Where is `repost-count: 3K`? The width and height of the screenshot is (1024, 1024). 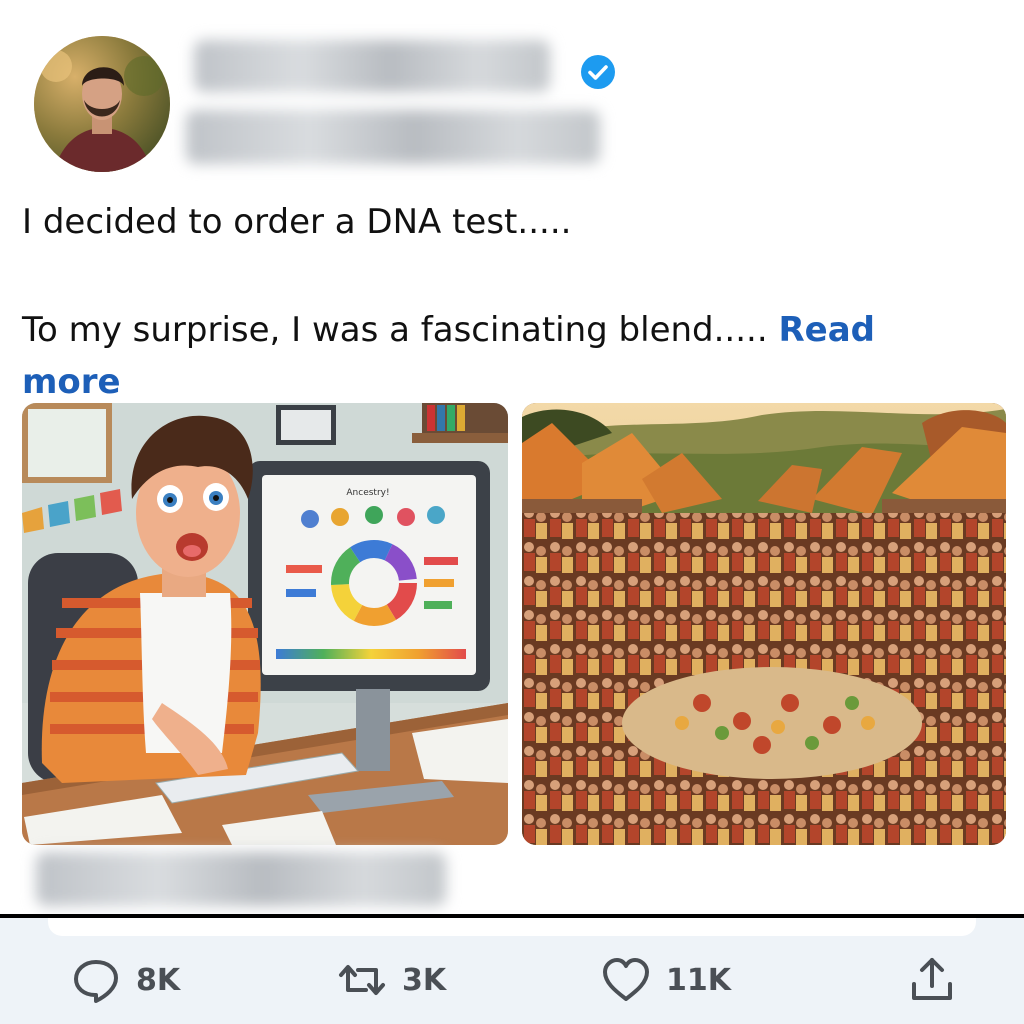 repost-count: 3K is located at coordinates (424, 980).